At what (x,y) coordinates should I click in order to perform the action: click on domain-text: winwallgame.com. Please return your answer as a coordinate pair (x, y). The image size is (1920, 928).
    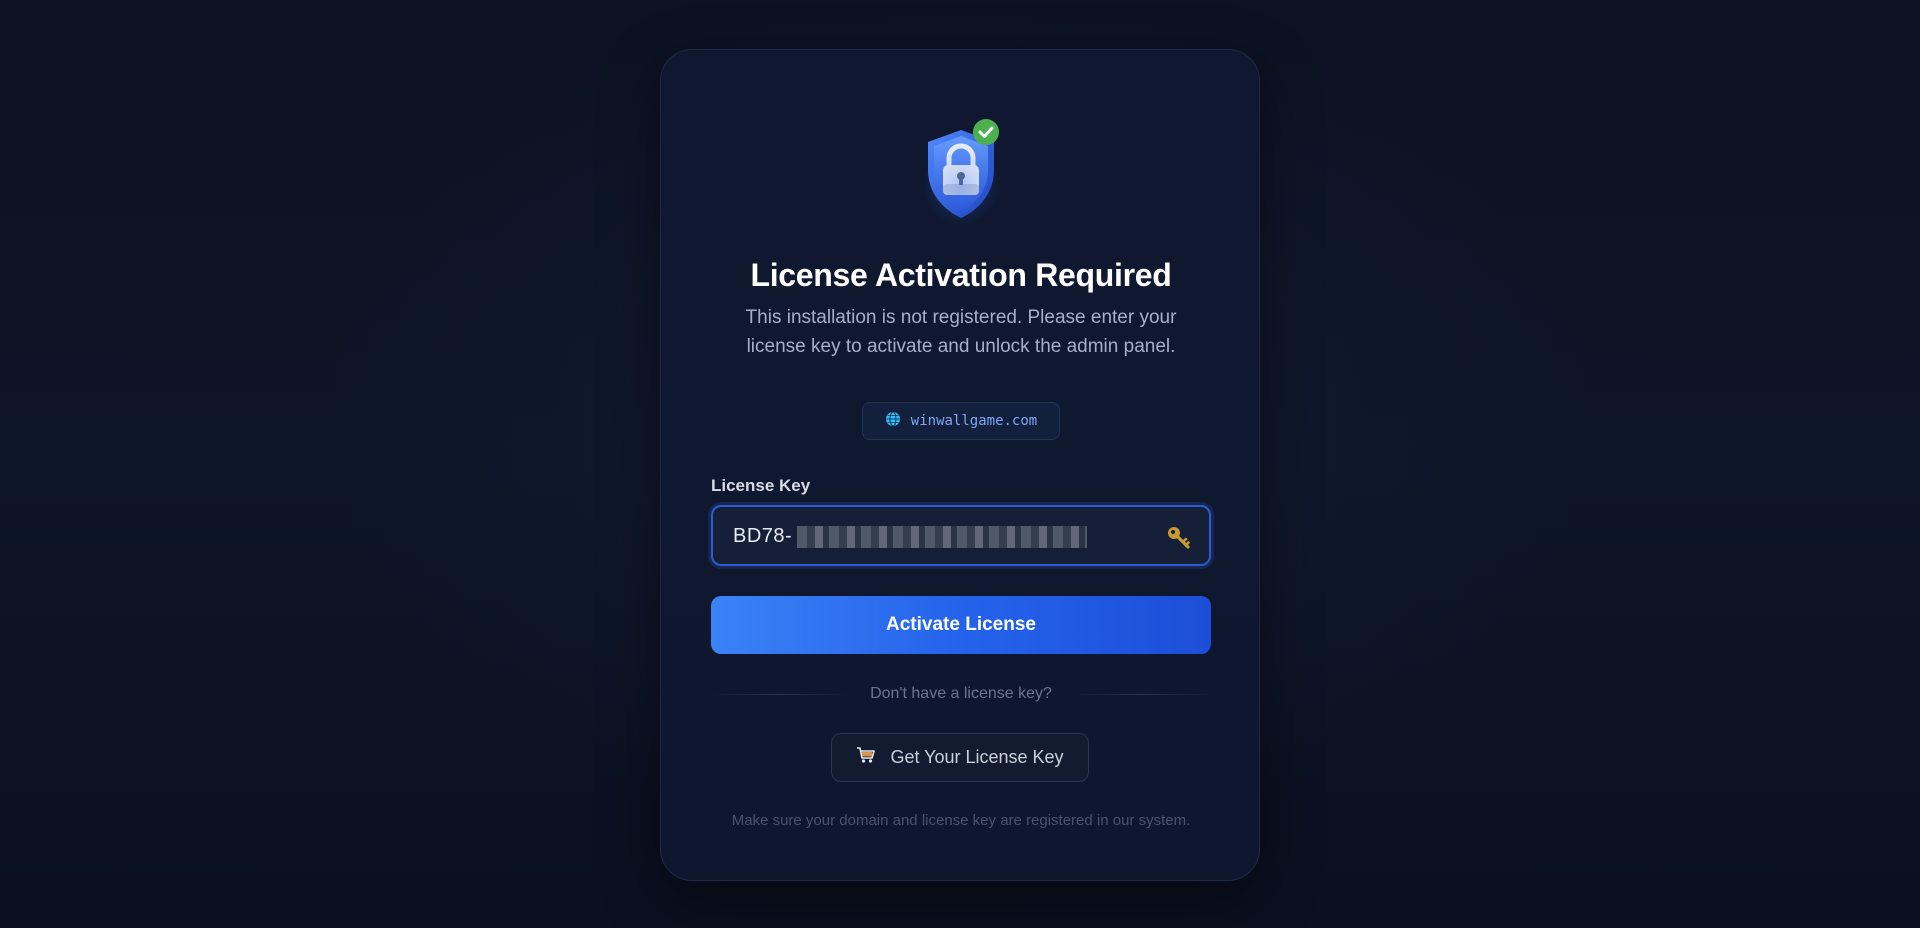
    Looking at the image, I should click on (974, 421).